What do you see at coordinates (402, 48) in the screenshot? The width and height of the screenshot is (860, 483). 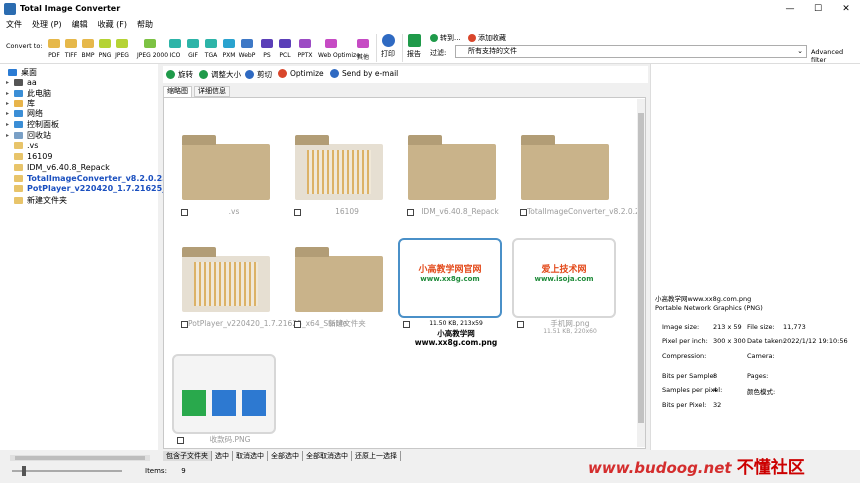 I see `toolbar-separator` at bounding box center [402, 48].